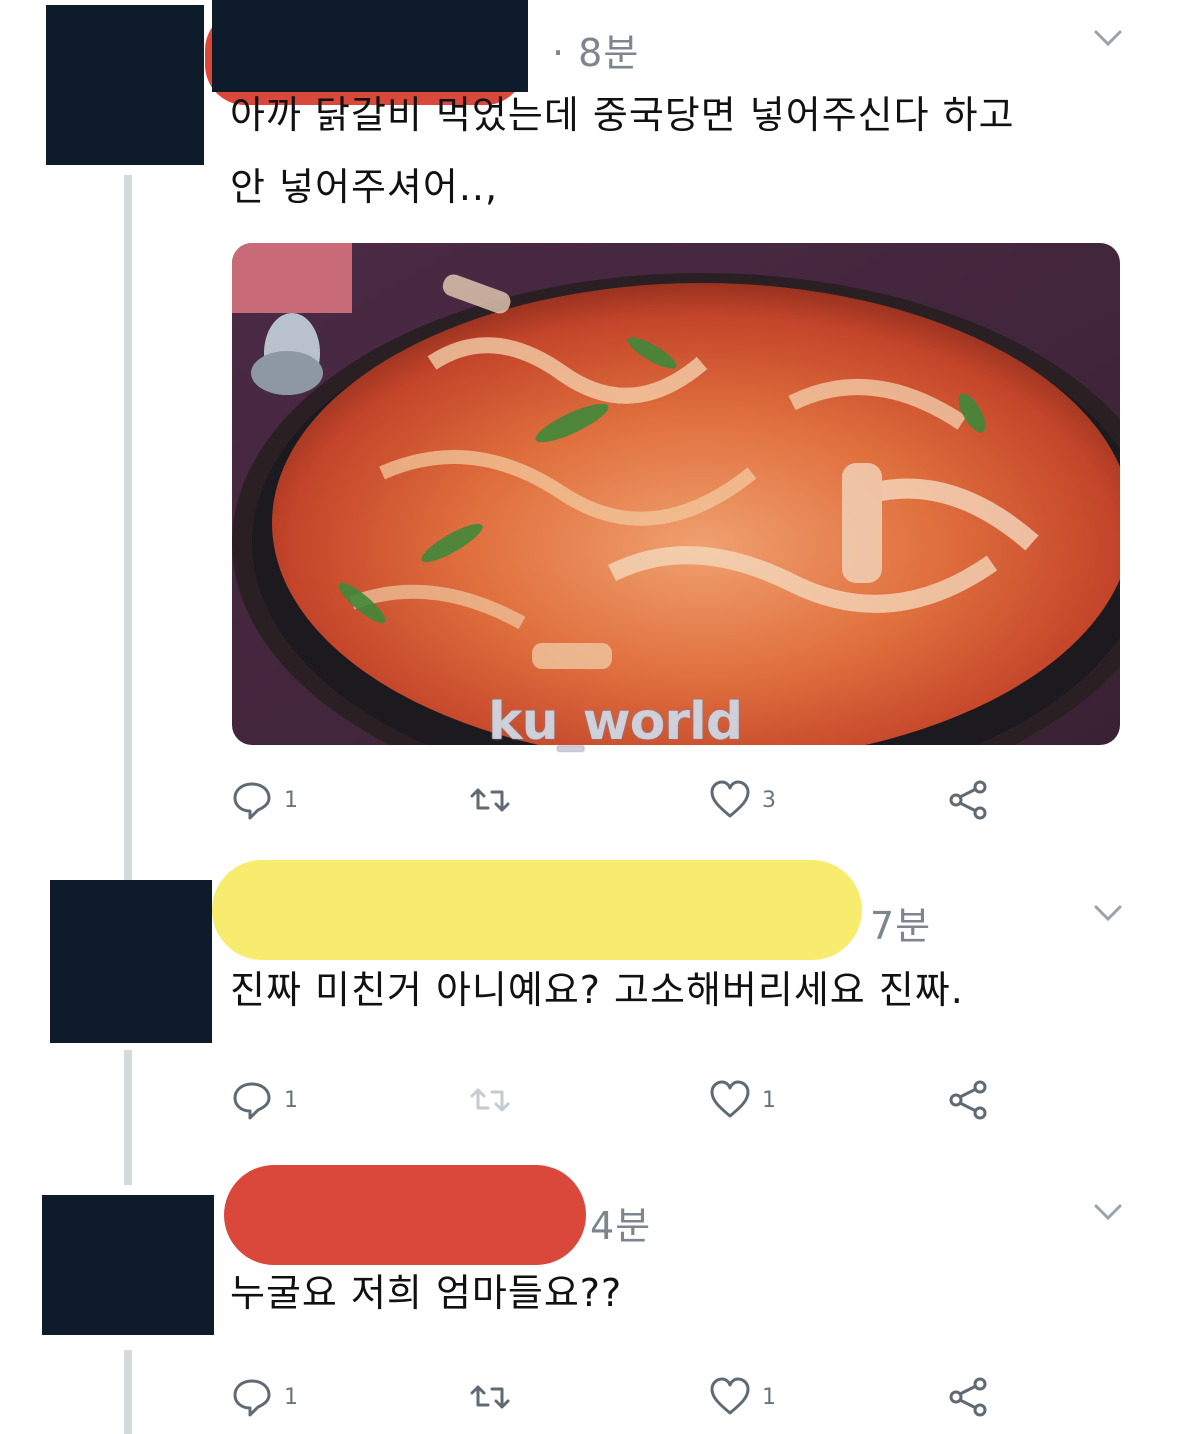 This screenshot has height=1434, width=1179. Describe the element at coordinates (370, 46) in the screenshot. I see `username-redaction-block` at that location.